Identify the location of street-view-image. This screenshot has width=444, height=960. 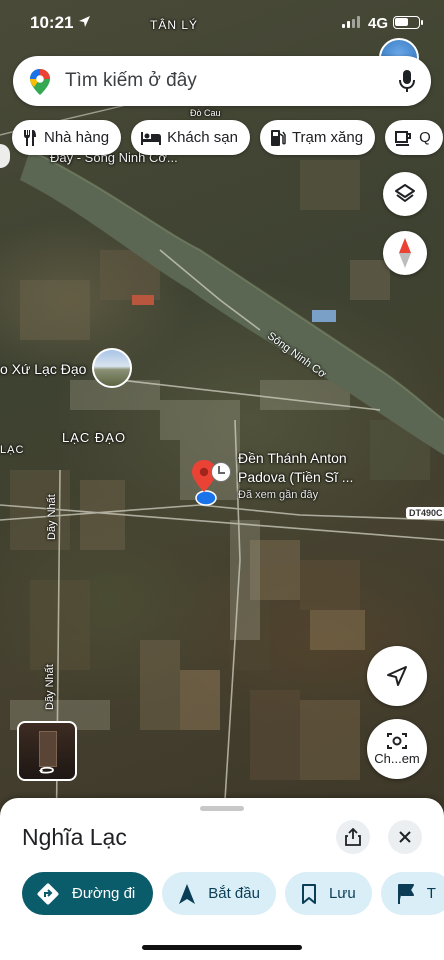
(48, 749).